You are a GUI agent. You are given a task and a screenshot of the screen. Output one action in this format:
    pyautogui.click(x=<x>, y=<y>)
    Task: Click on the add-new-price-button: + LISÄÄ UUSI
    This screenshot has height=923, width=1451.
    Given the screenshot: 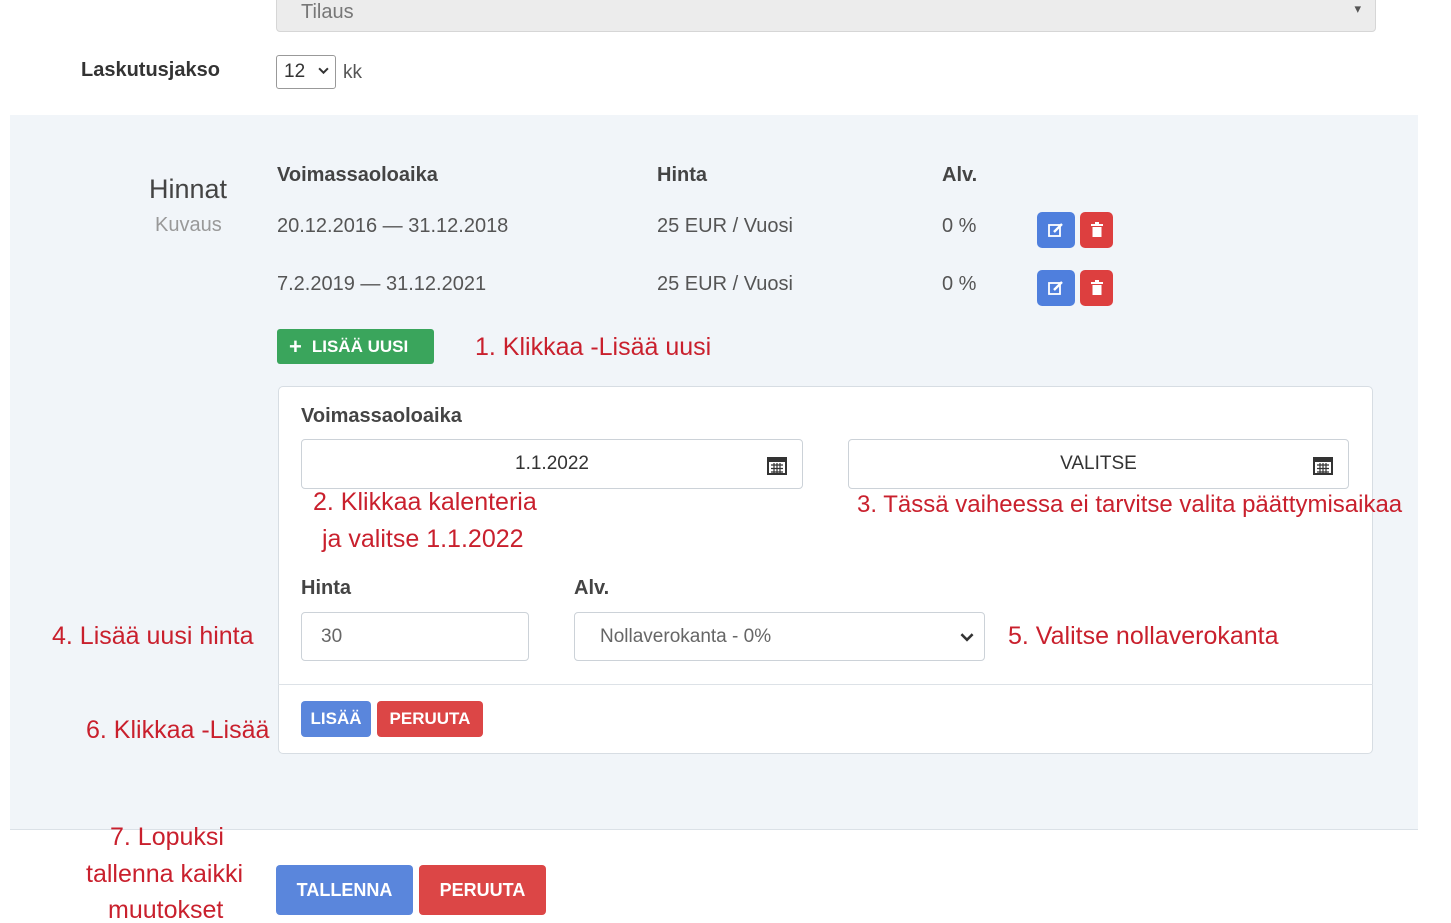 What is the action you would take?
    pyautogui.click(x=355, y=346)
    